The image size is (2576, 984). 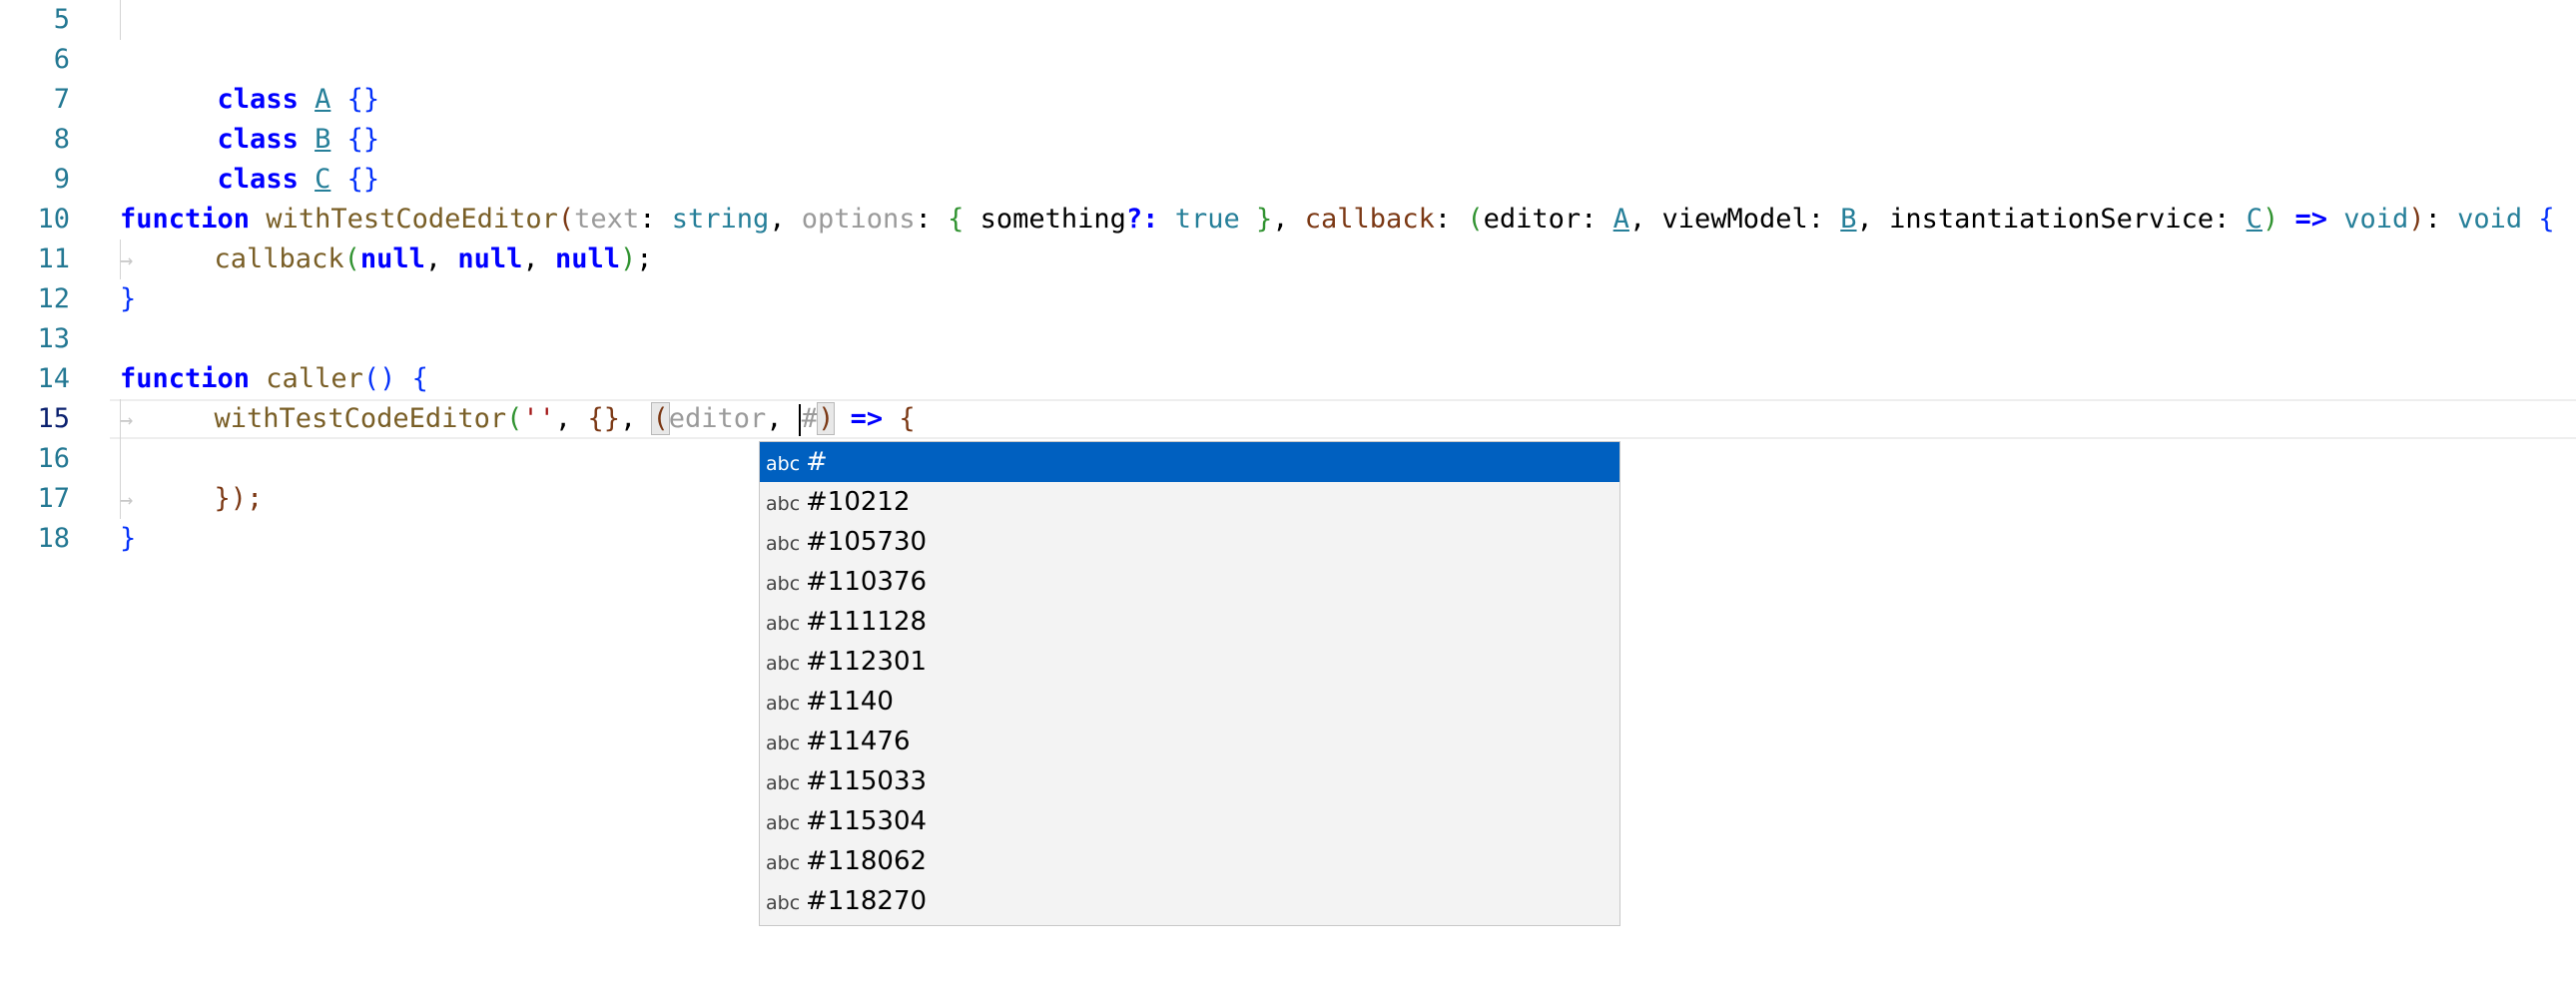 What do you see at coordinates (1045, 219) in the screenshot?
I see `param: something` at bounding box center [1045, 219].